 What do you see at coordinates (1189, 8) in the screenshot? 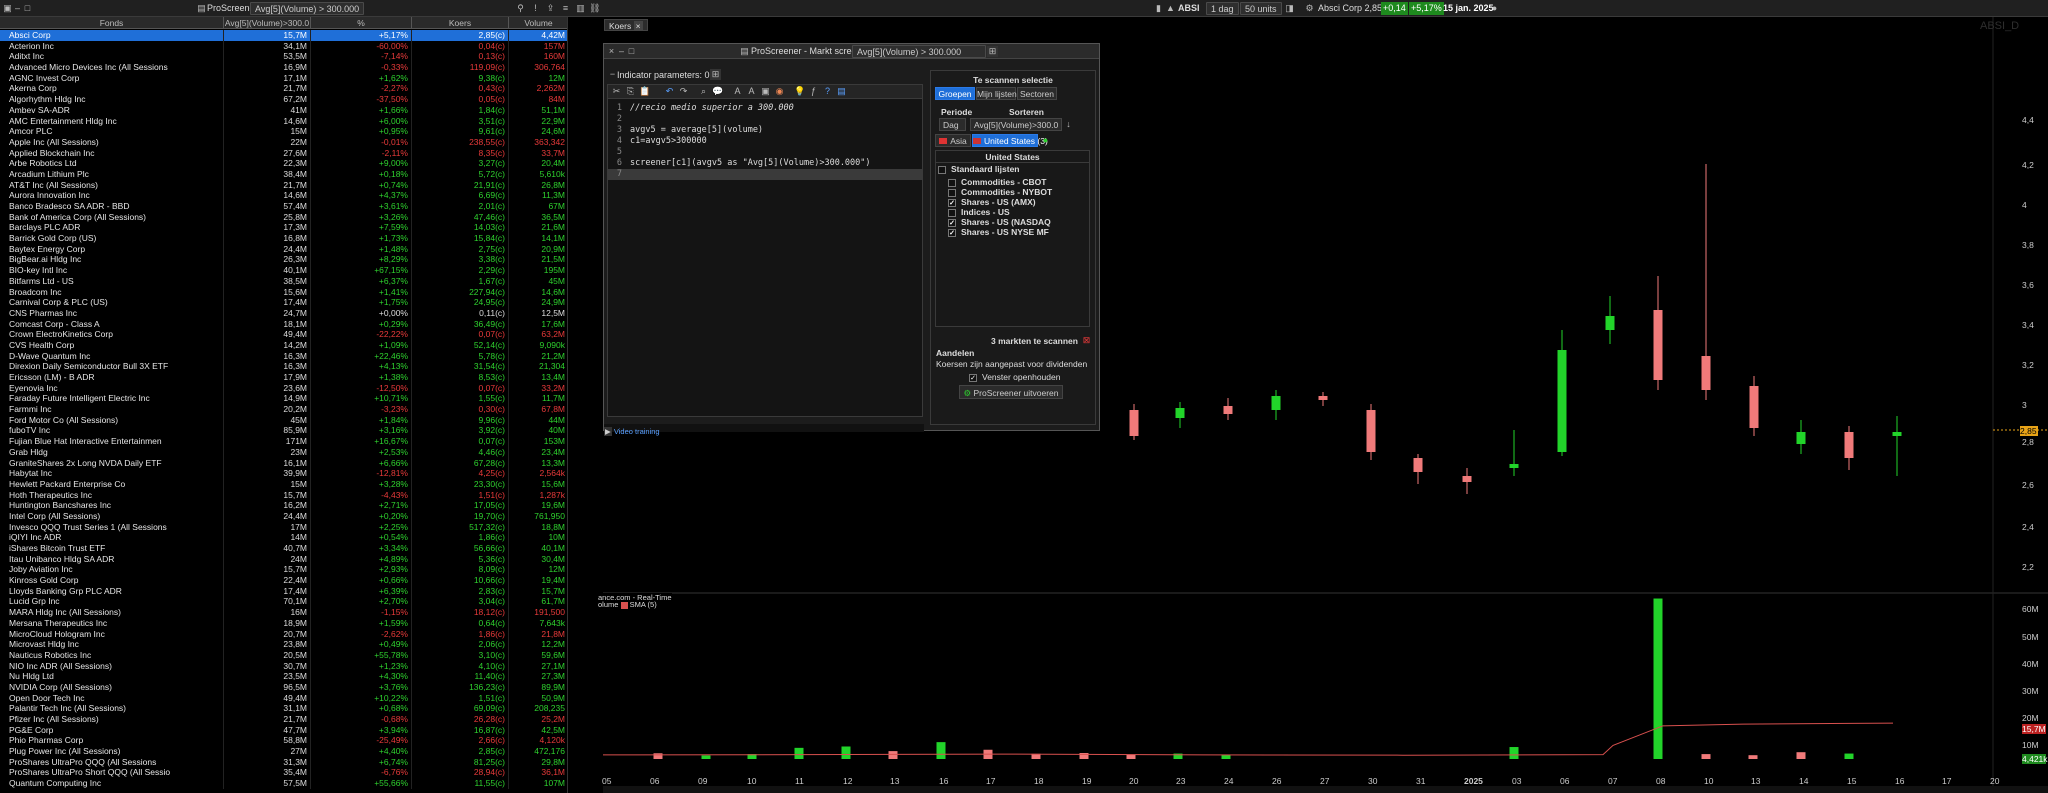
I see `chart-symbol: ABSI` at bounding box center [1189, 8].